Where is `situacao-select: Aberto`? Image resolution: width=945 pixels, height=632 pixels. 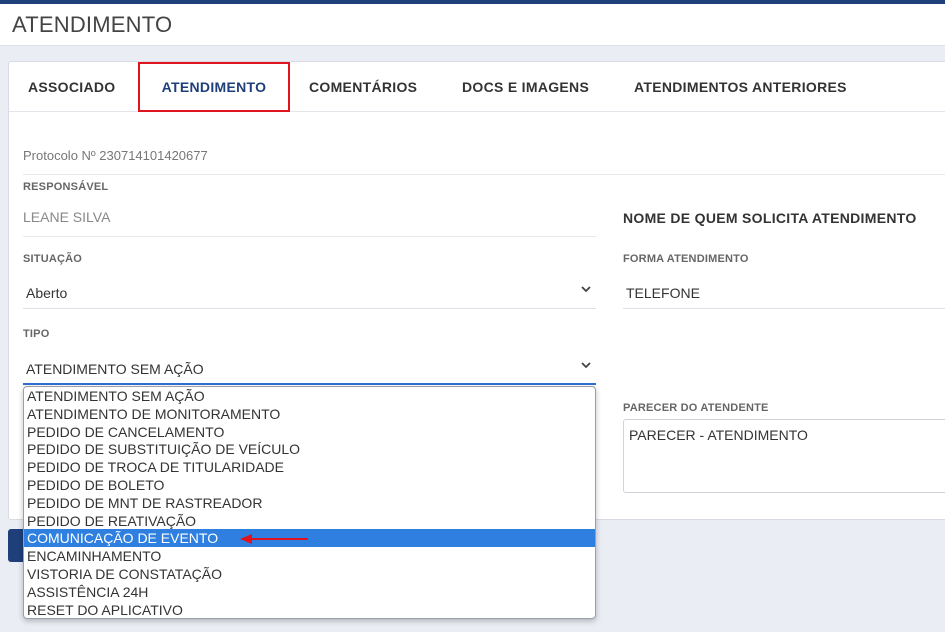
situacao-select: Aberto is located at coordinates (309, 293).